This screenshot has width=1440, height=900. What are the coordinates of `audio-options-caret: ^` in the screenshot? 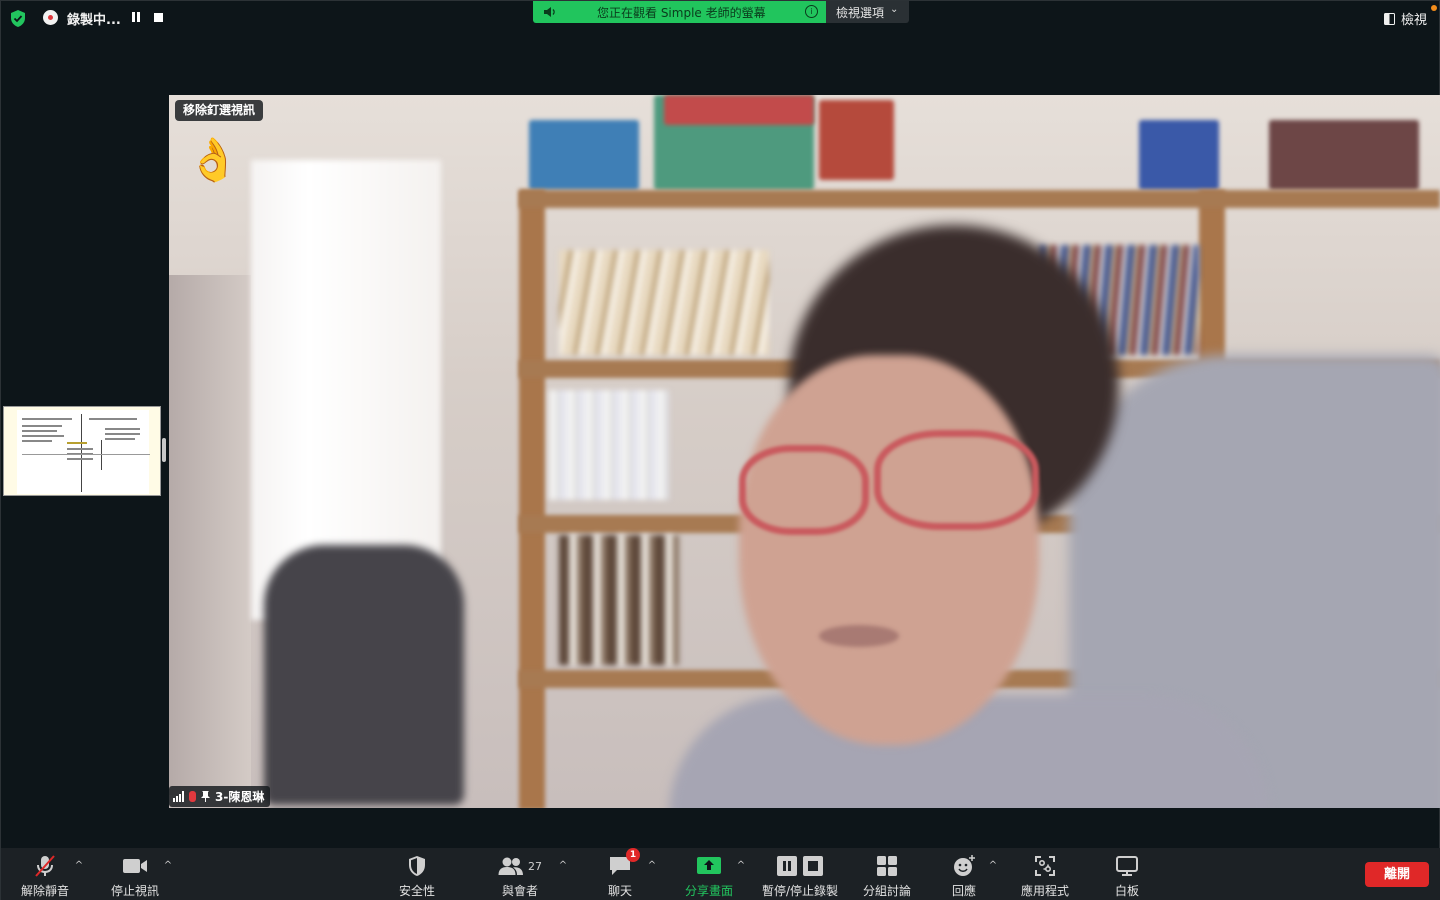 It's located at (79, 866).